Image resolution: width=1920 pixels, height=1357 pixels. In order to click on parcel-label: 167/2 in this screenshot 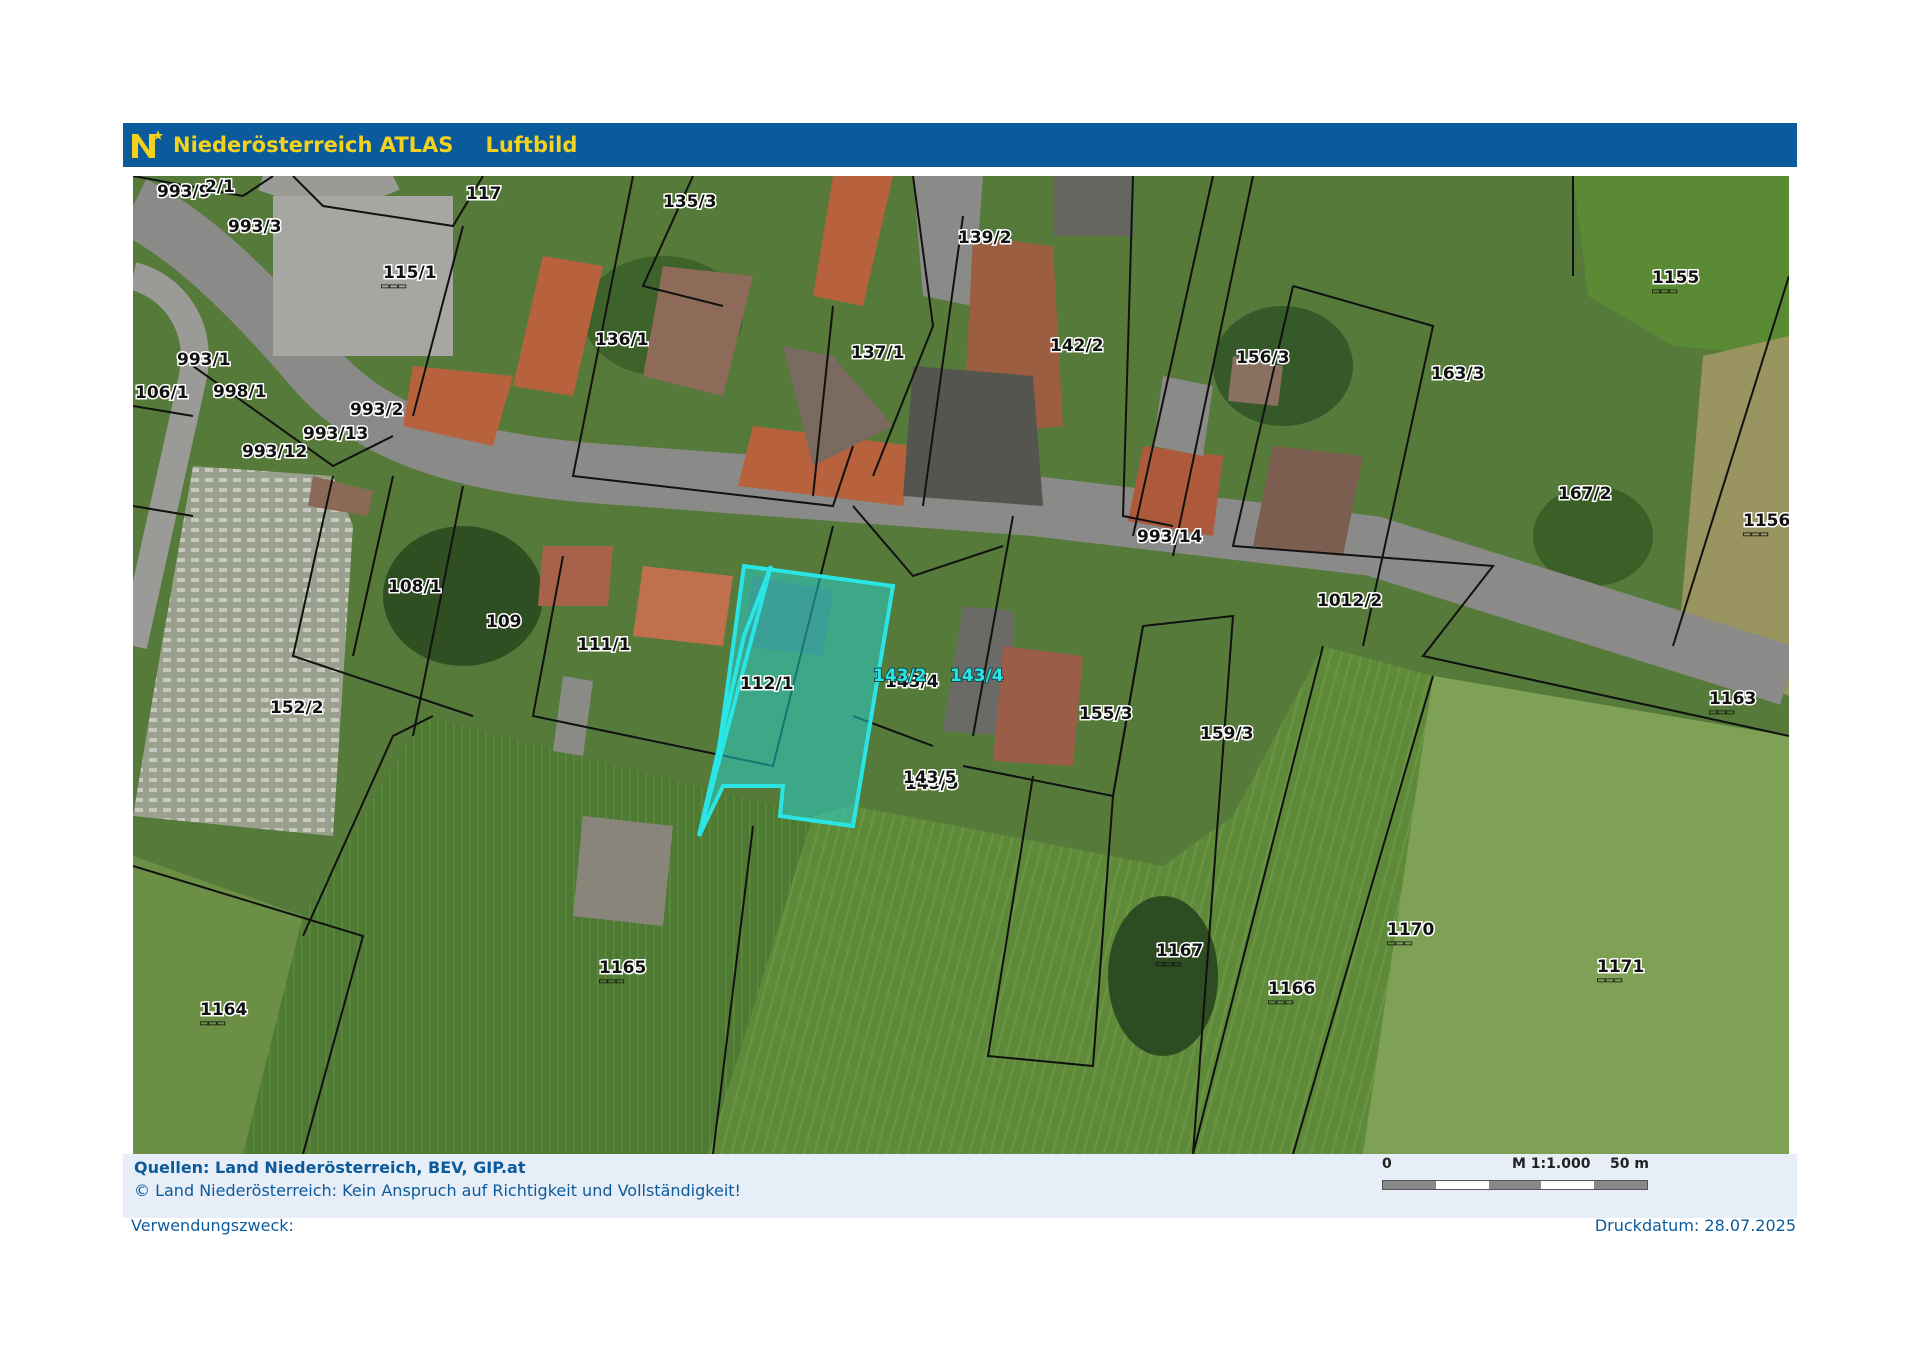, I will do `click(1585, 494)`.